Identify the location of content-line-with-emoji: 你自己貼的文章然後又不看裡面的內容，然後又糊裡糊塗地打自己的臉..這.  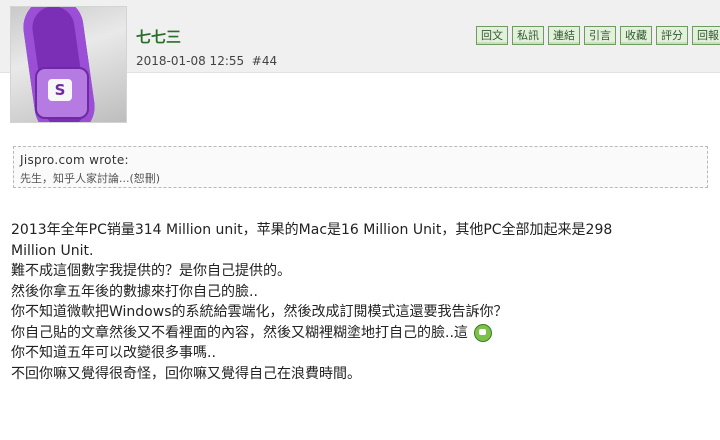
(361, 333).